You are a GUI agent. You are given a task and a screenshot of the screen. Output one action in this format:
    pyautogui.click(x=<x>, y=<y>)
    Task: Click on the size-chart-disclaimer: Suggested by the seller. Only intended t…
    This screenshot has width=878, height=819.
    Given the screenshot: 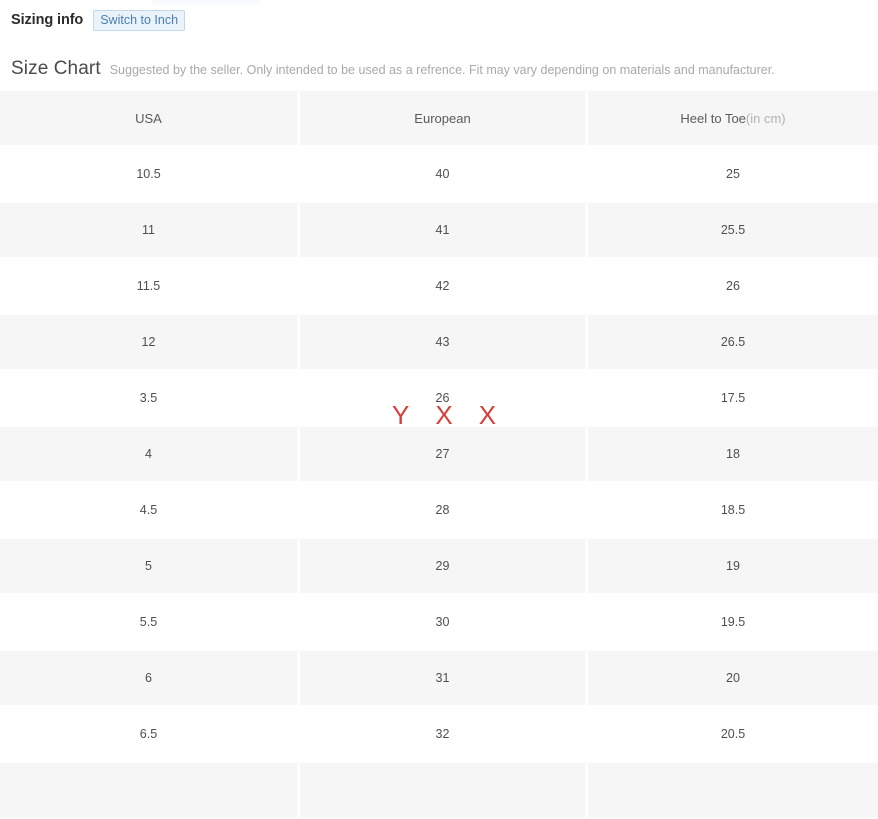 What is the action you would take?
    pyautogui.click(x=442, y=70)
    